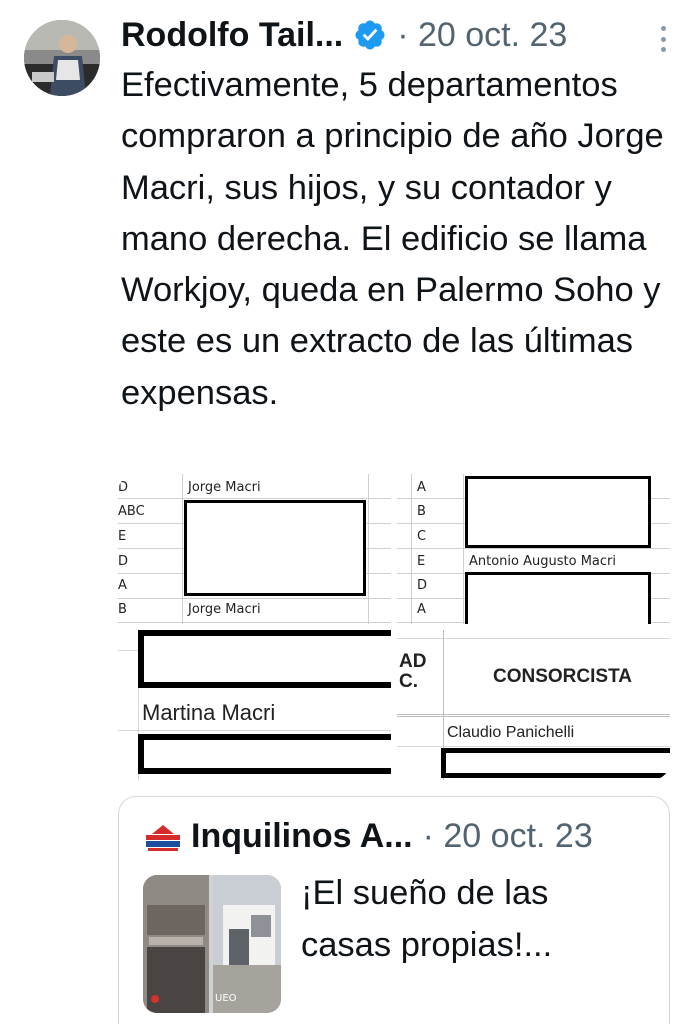  I want to click on author-photo, so click(62, 58).